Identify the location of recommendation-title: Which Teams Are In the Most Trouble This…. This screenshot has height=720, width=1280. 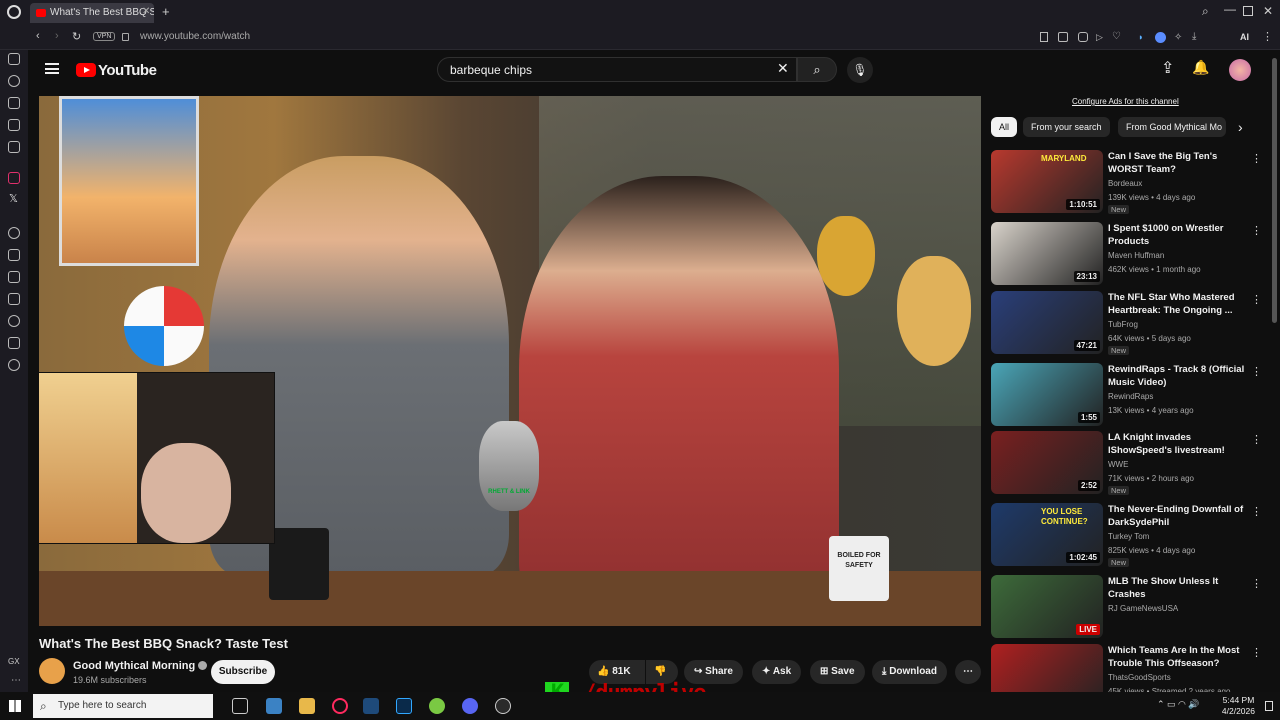
(1177, 657).